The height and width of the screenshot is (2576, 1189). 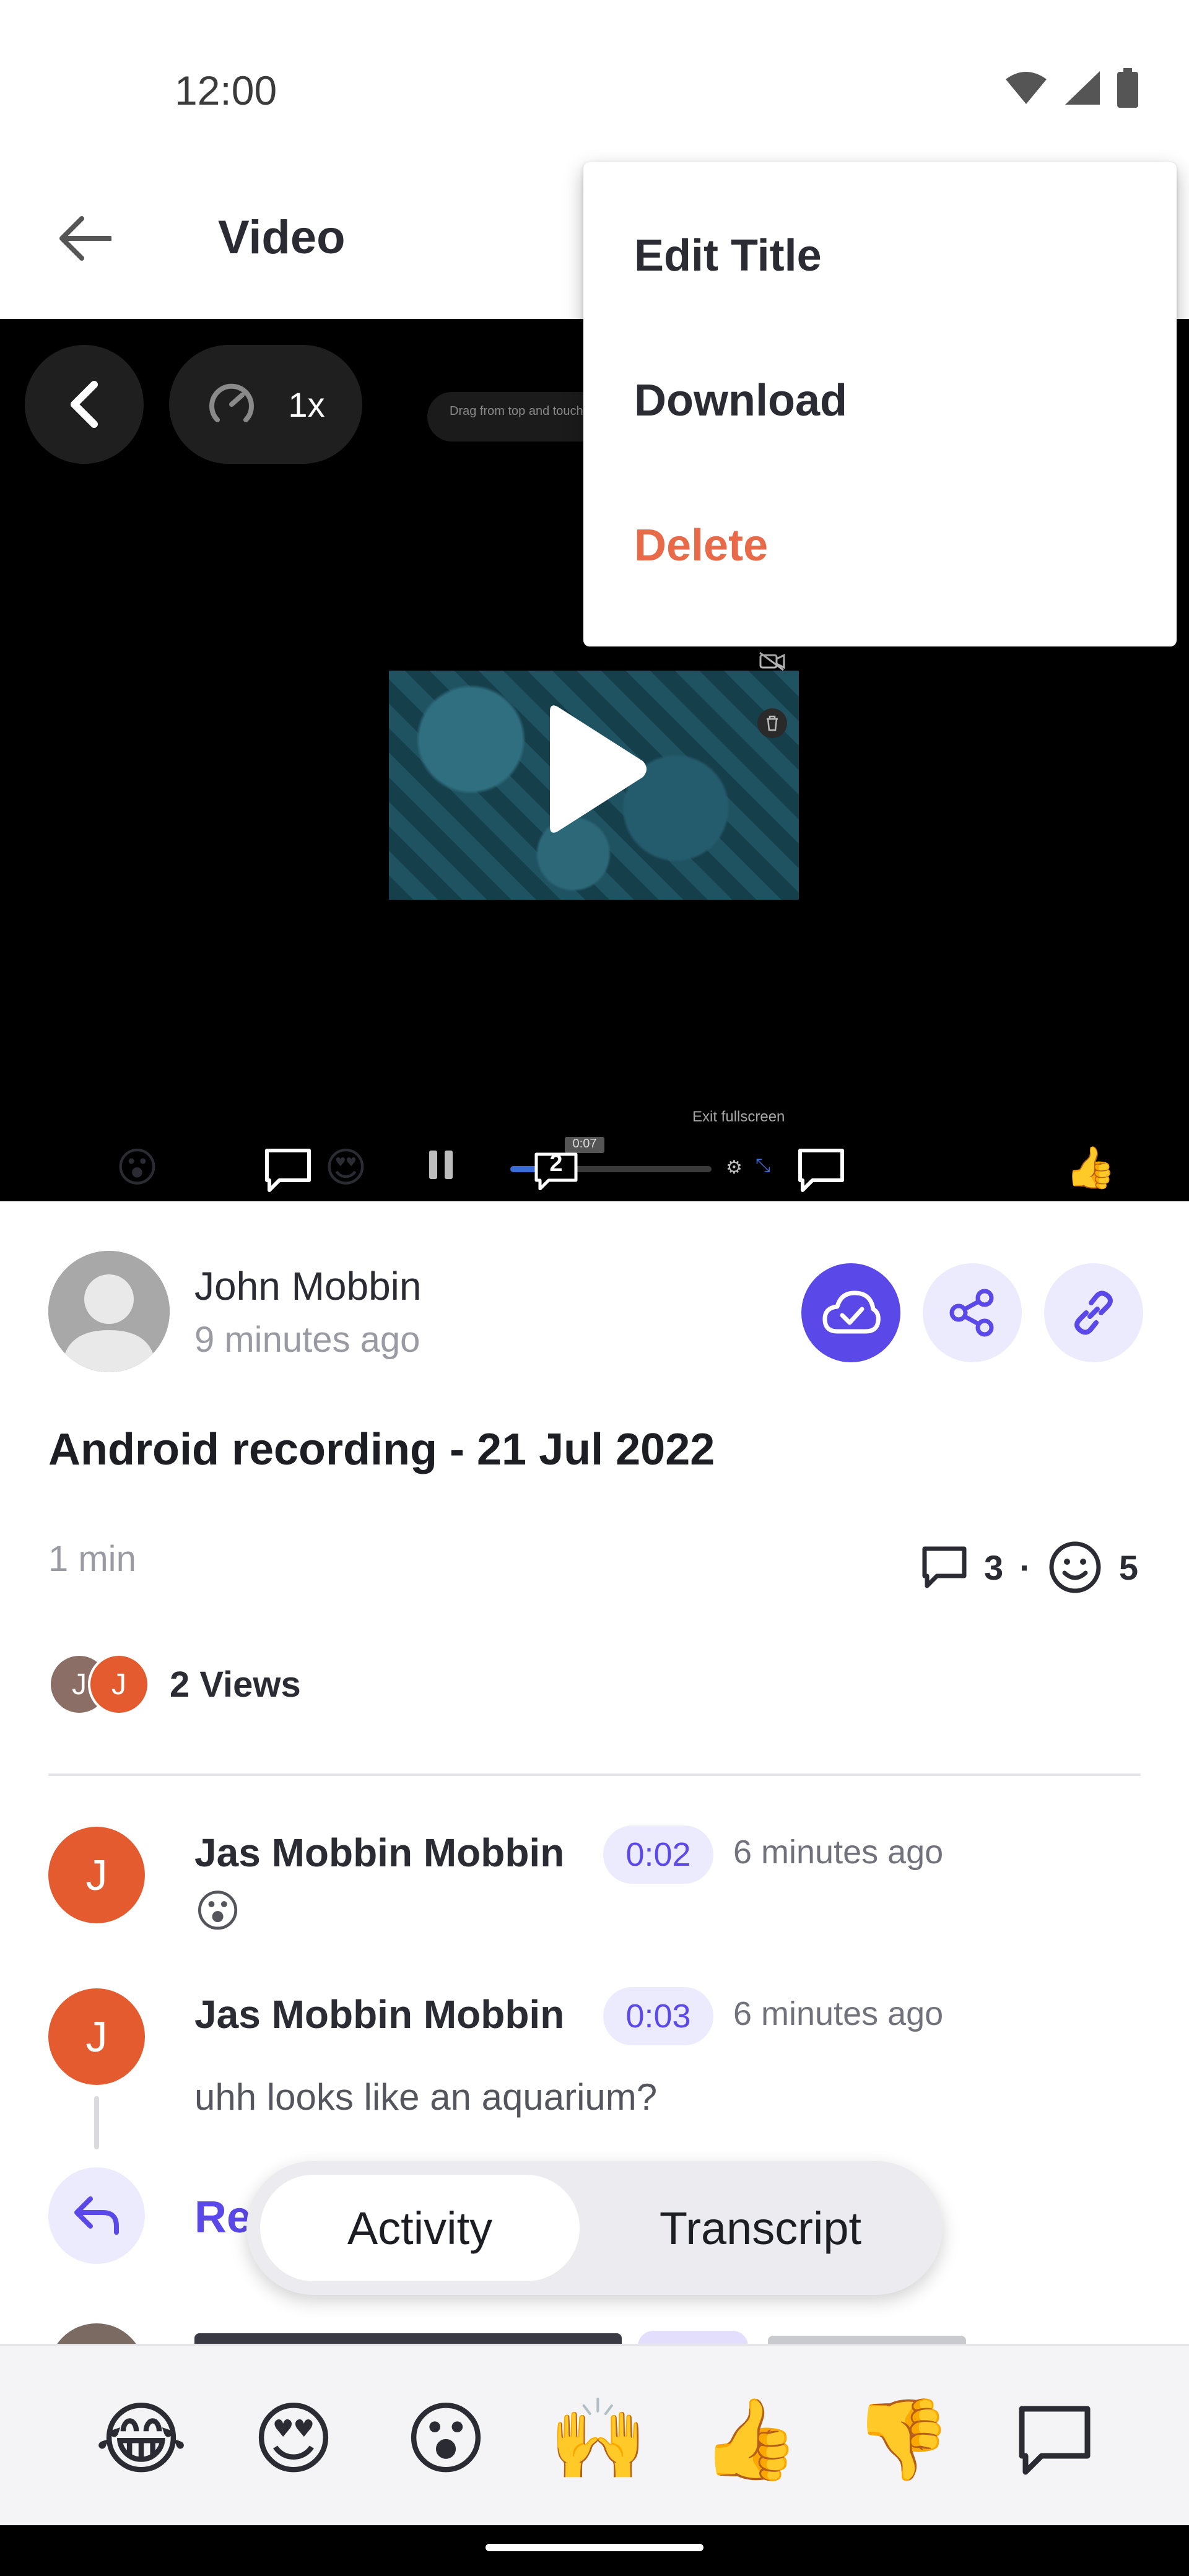 I want to click on playback-speed-button: 1x, so click(x=265, y=404).